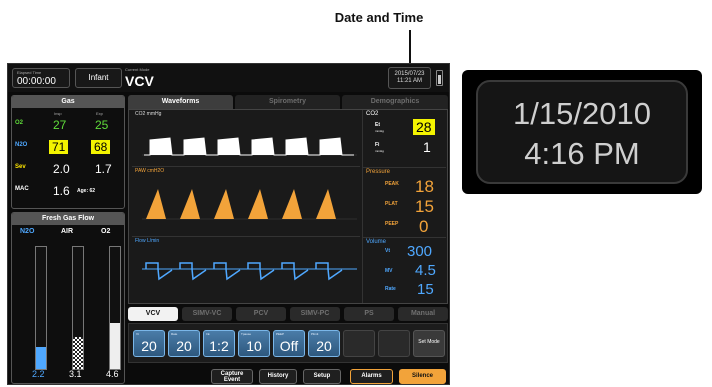 Image resolution: width=712 pixels, height=387 pixels. I want to click on pressure-section-title: Pressure, so click(378, 172).